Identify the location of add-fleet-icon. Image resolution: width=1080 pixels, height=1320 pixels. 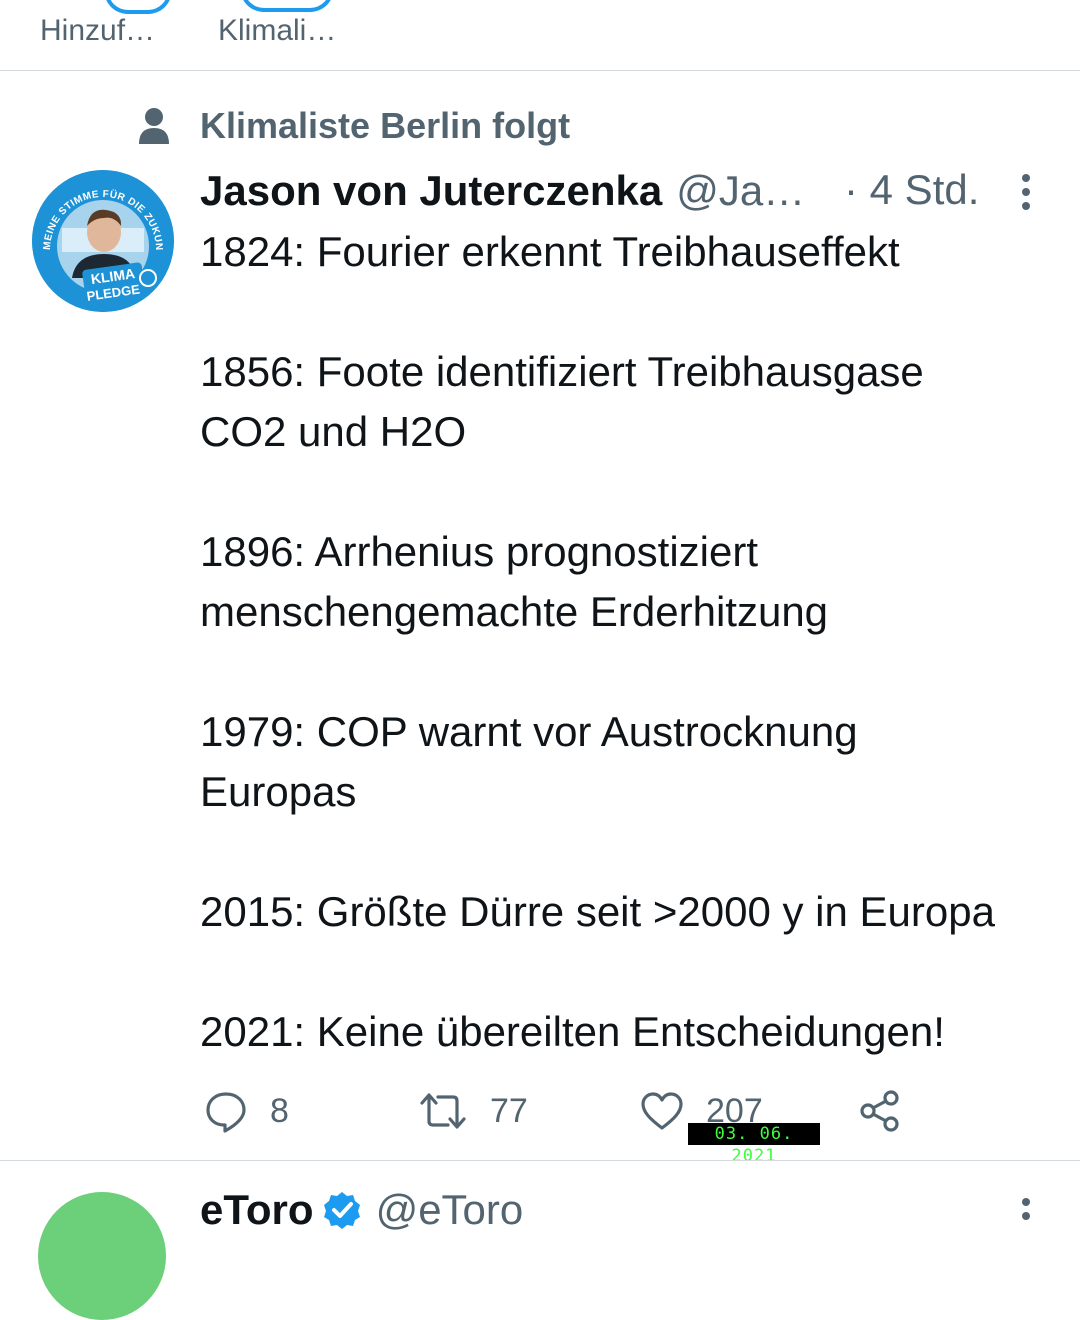
(138, 7).